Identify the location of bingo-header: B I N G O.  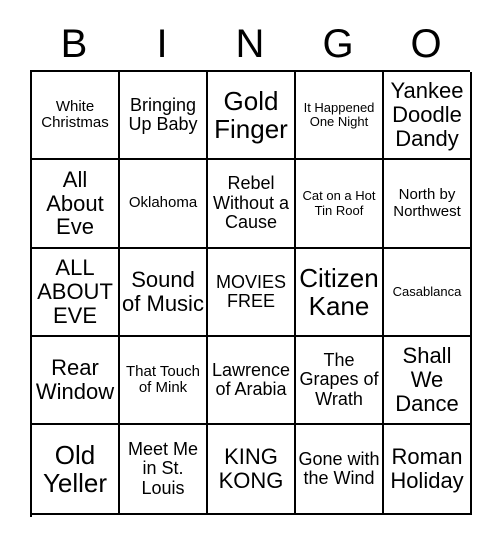
(250, 44).